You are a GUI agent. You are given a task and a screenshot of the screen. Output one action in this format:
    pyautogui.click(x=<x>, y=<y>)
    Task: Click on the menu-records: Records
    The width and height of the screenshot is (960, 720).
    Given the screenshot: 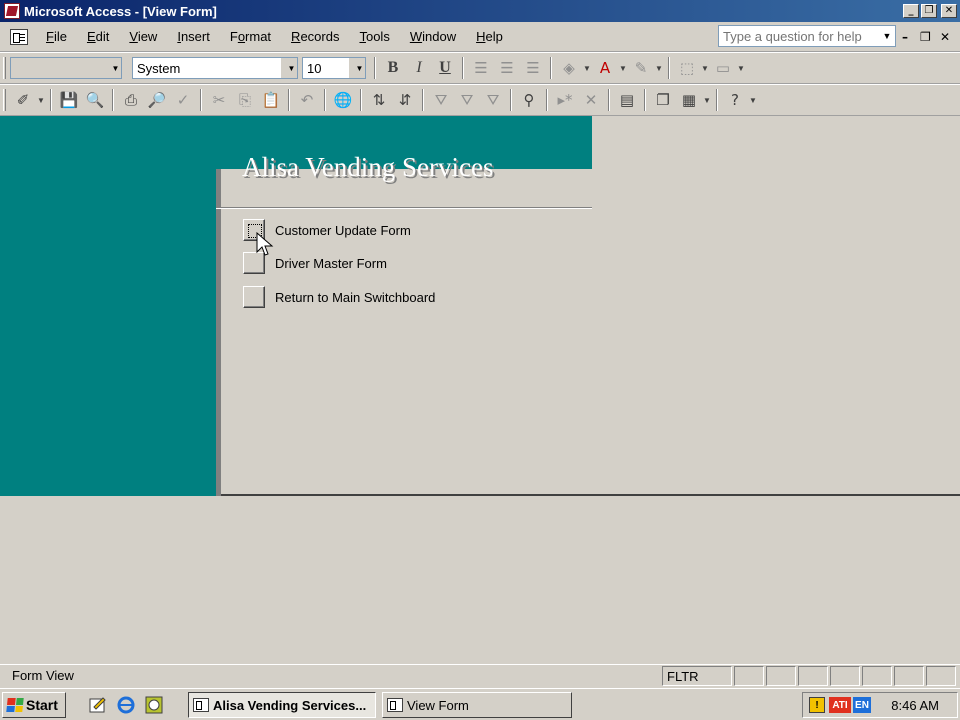 What is the action you would take?
    pyautogui.click(x=315, y=36)
    